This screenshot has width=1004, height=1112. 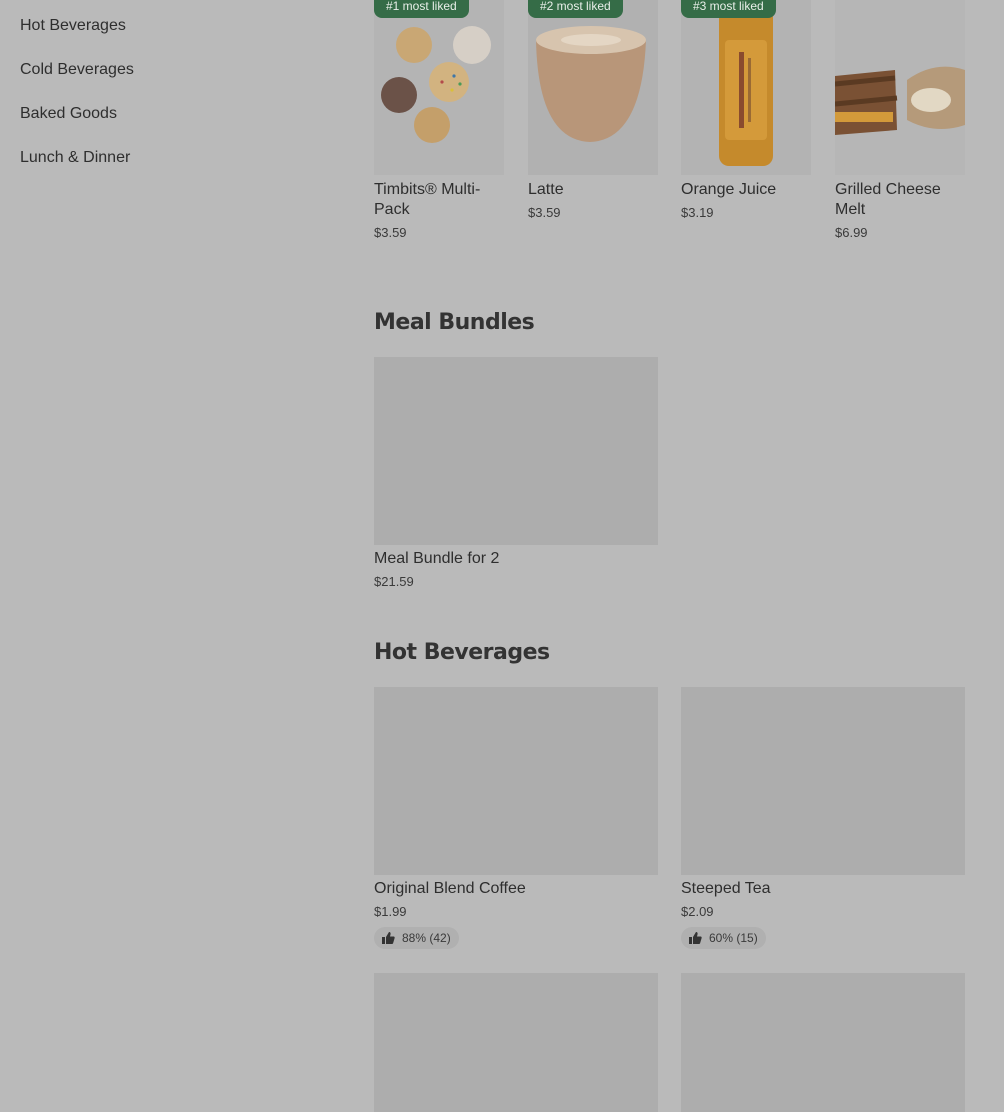 What do you see at coordinates (697, 911) in the screenshot?
I see `item-price: $2.09` at bounding box center [697, 911].